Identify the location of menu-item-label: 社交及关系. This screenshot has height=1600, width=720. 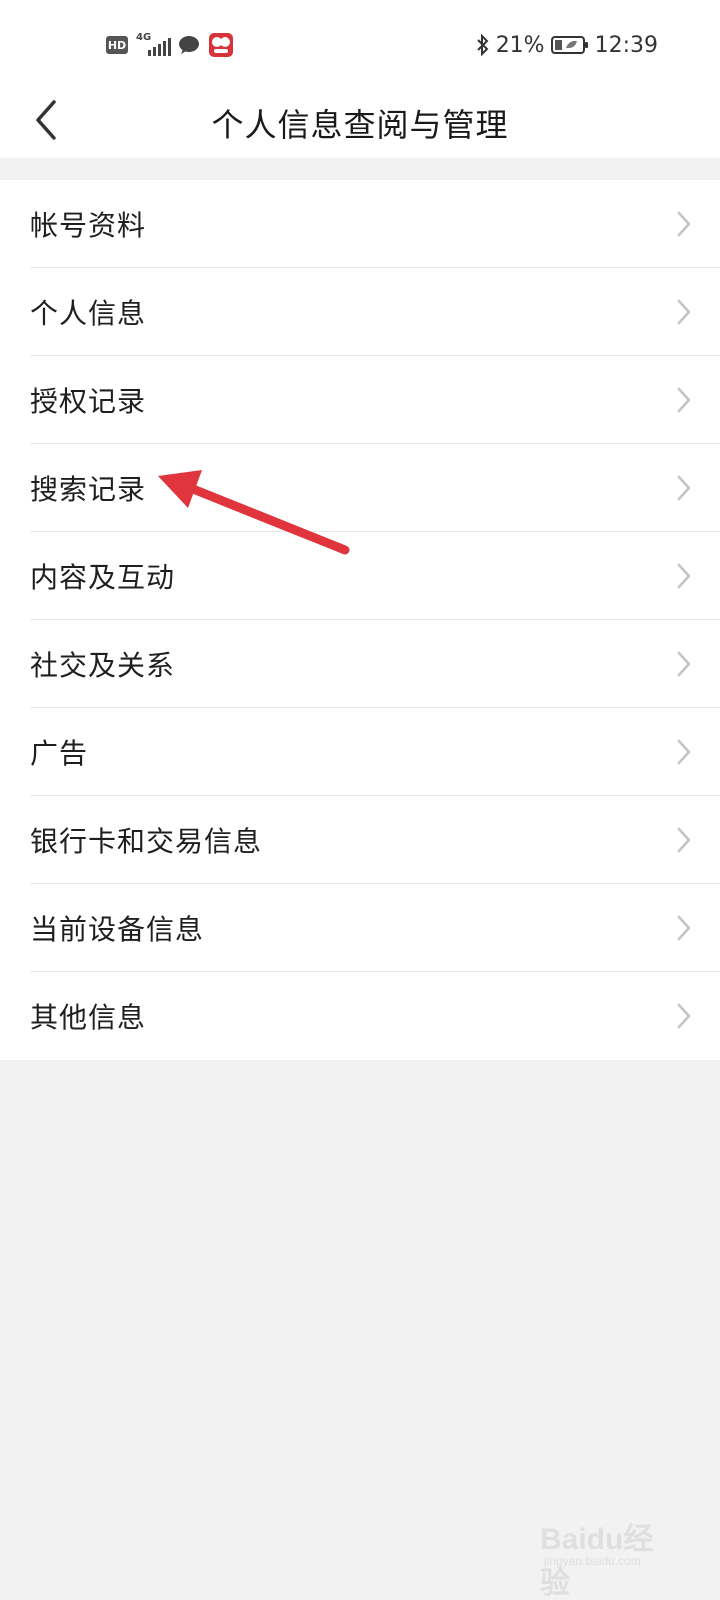
(103, 665).